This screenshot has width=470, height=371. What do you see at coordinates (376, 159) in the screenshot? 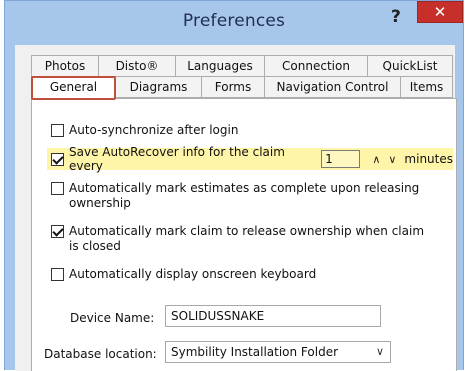
I see `chevron-up-icon: ∧` at bounding box center [376, 159].